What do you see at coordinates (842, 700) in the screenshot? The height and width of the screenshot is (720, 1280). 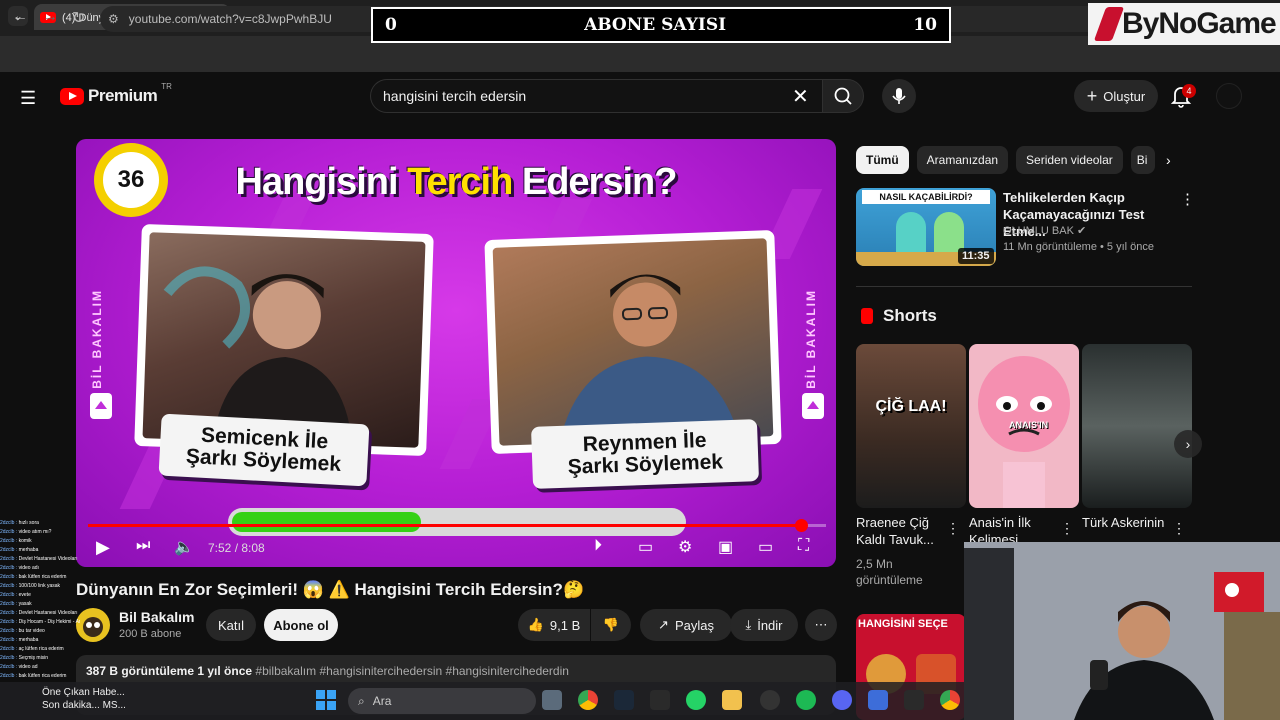 I see `discord-icon` at bounding box center [842, 700].